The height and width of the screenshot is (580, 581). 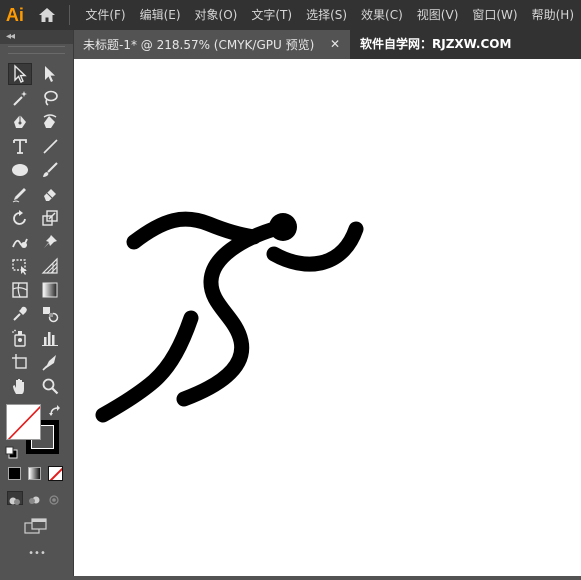 I want to click on curvature-tool-icon, so click(x=50, y=121).